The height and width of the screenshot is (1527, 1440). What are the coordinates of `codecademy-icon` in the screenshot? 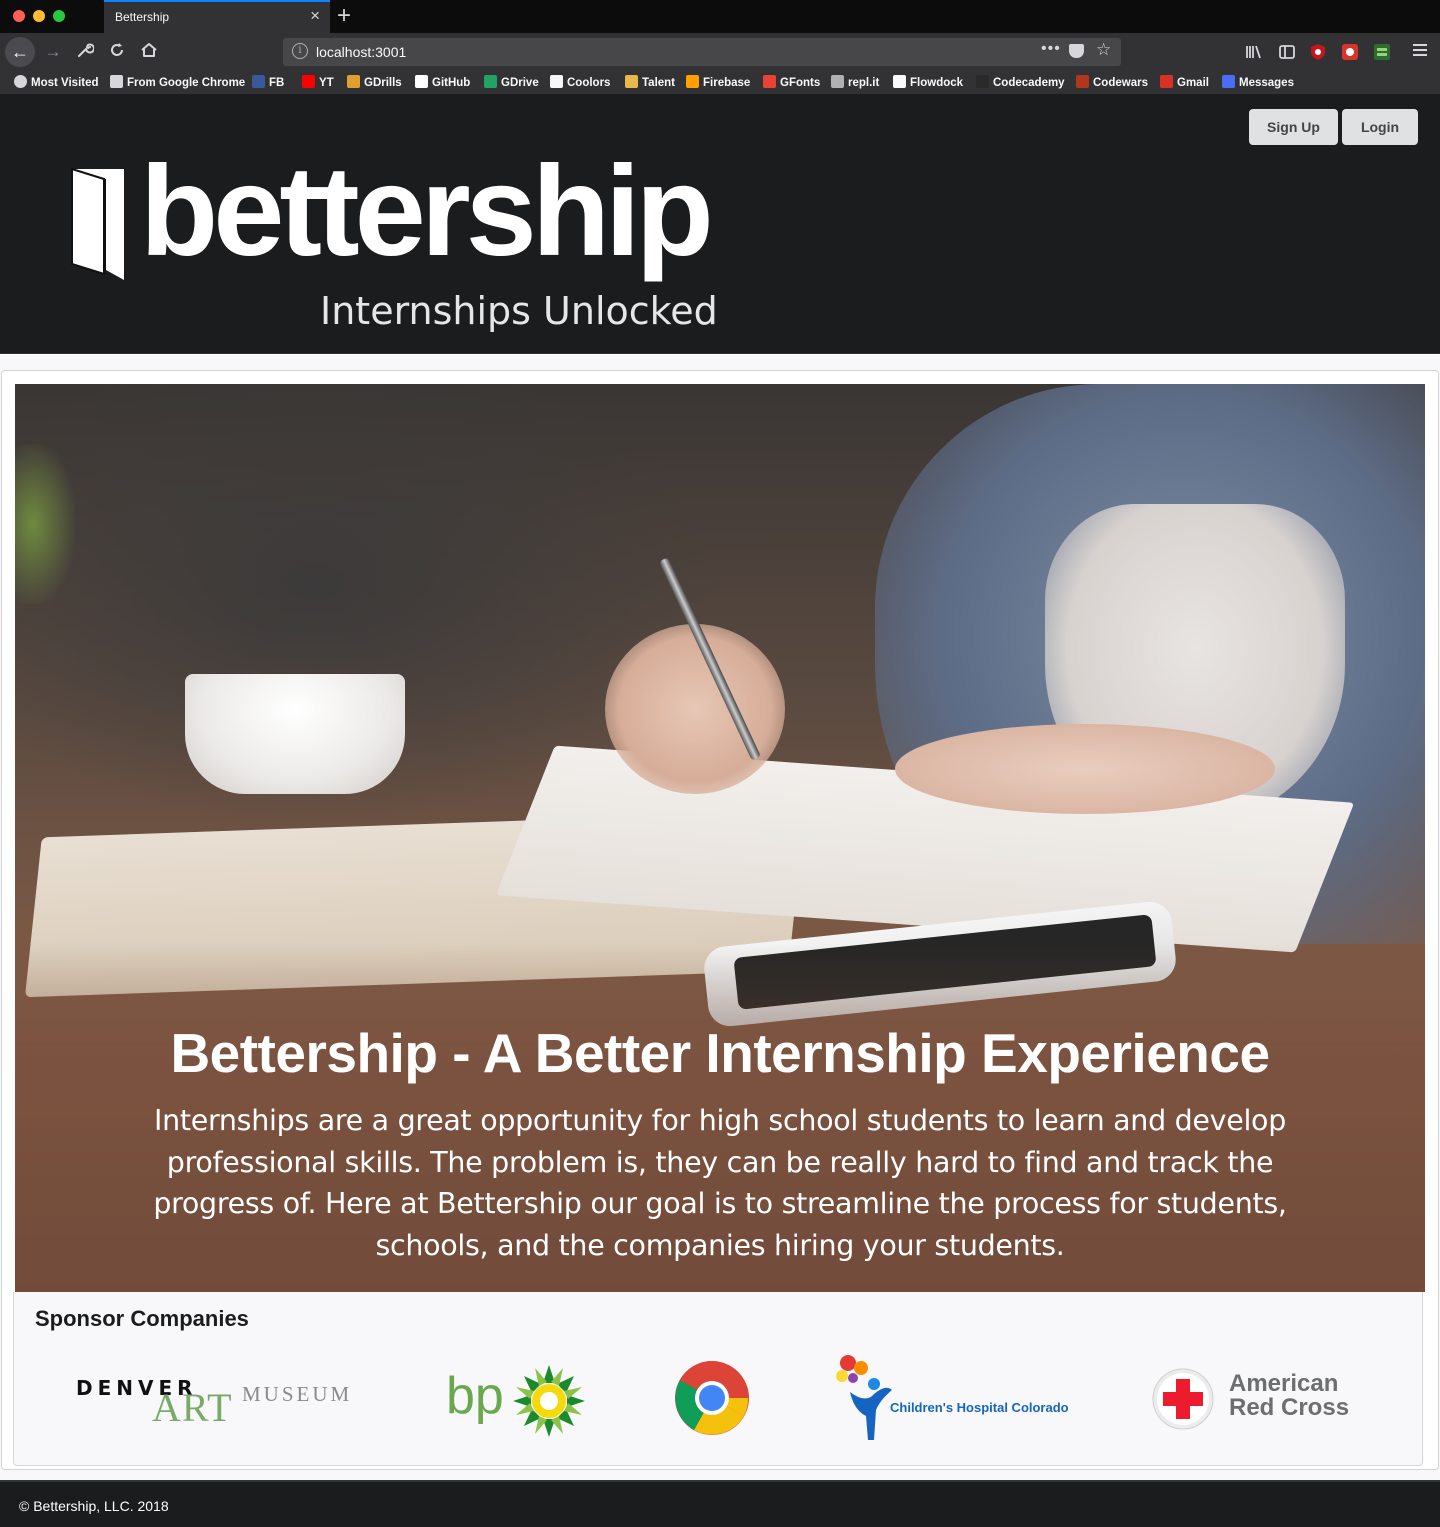 It's located at (982, 81).